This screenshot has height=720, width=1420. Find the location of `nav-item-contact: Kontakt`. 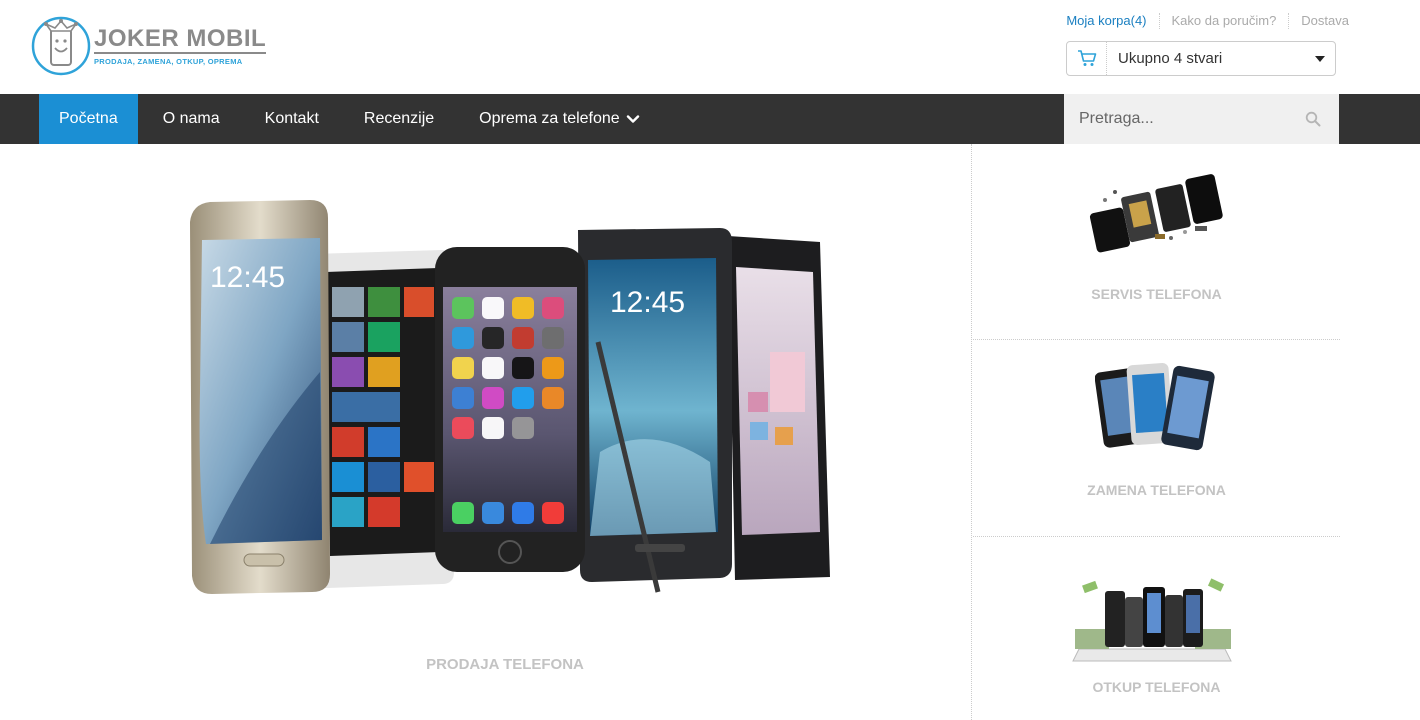

nav-item-contact: Kontakt is located at coordinates (291, 119).